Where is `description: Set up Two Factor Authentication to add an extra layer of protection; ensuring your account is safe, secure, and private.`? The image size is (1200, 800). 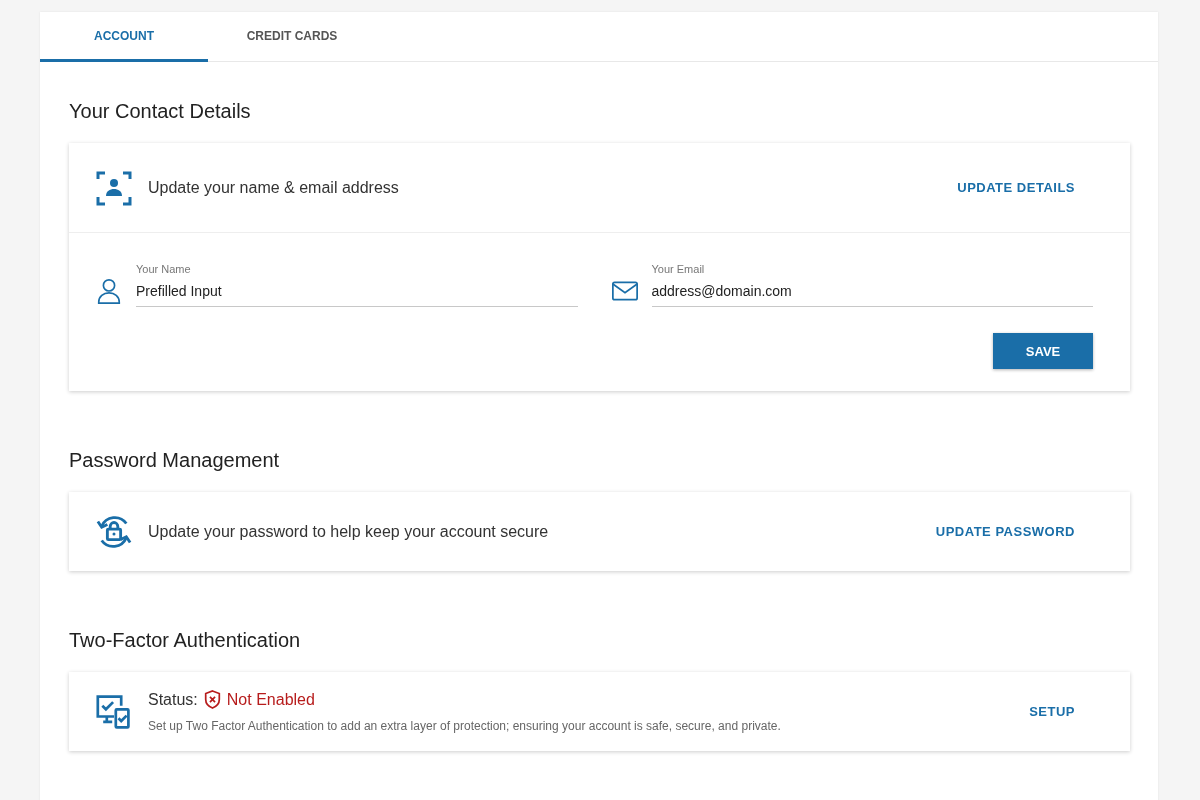
description: Set up Two Factor Authentication to add an extra layer of protection; ensuring your account is safe, secure, and private. is located at coordinates (465, 726).